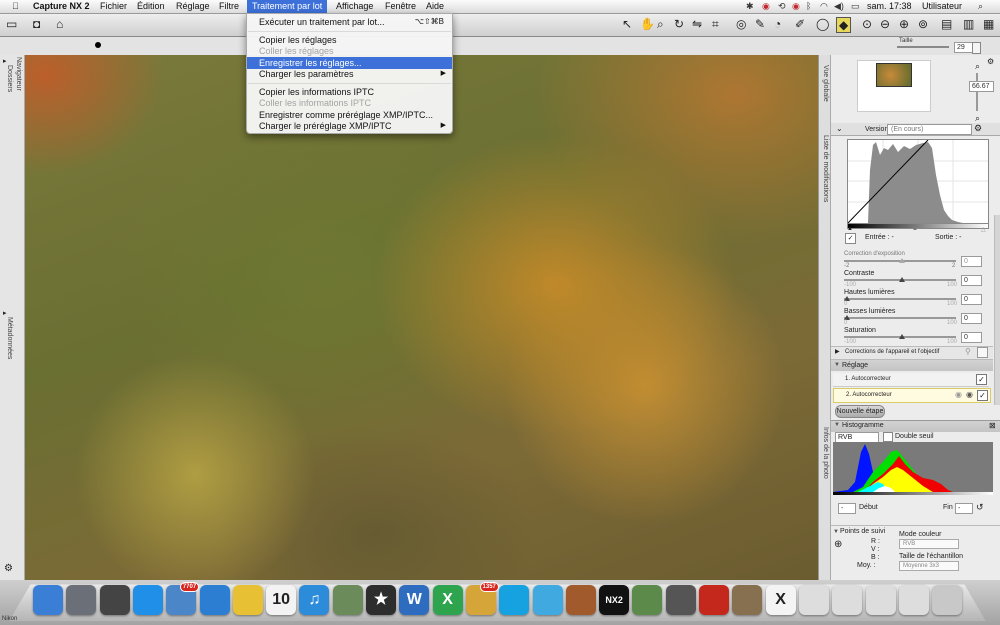 This screenshot has width=1000, height=625. I want to click on dock-chrome-icon, so click(247, 600).